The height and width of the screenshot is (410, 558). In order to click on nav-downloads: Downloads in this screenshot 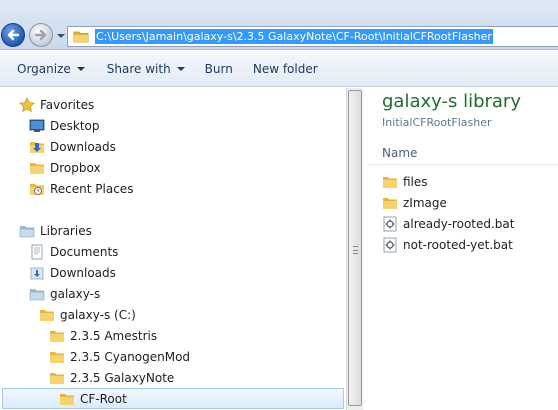, I will do `click(72, 147)`.